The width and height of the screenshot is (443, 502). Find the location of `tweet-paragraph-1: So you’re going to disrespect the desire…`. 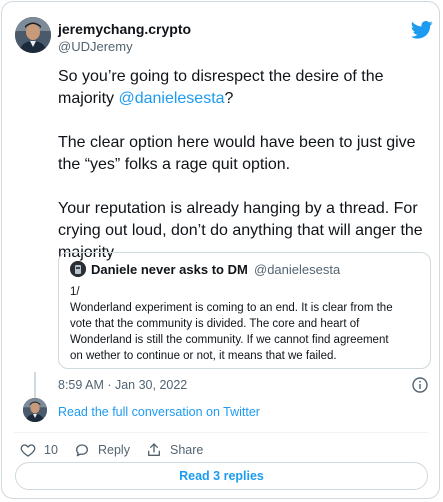

tweet-paragraph-1: So you’re going to disrespect the desire… is located at coordinates (221, 87).